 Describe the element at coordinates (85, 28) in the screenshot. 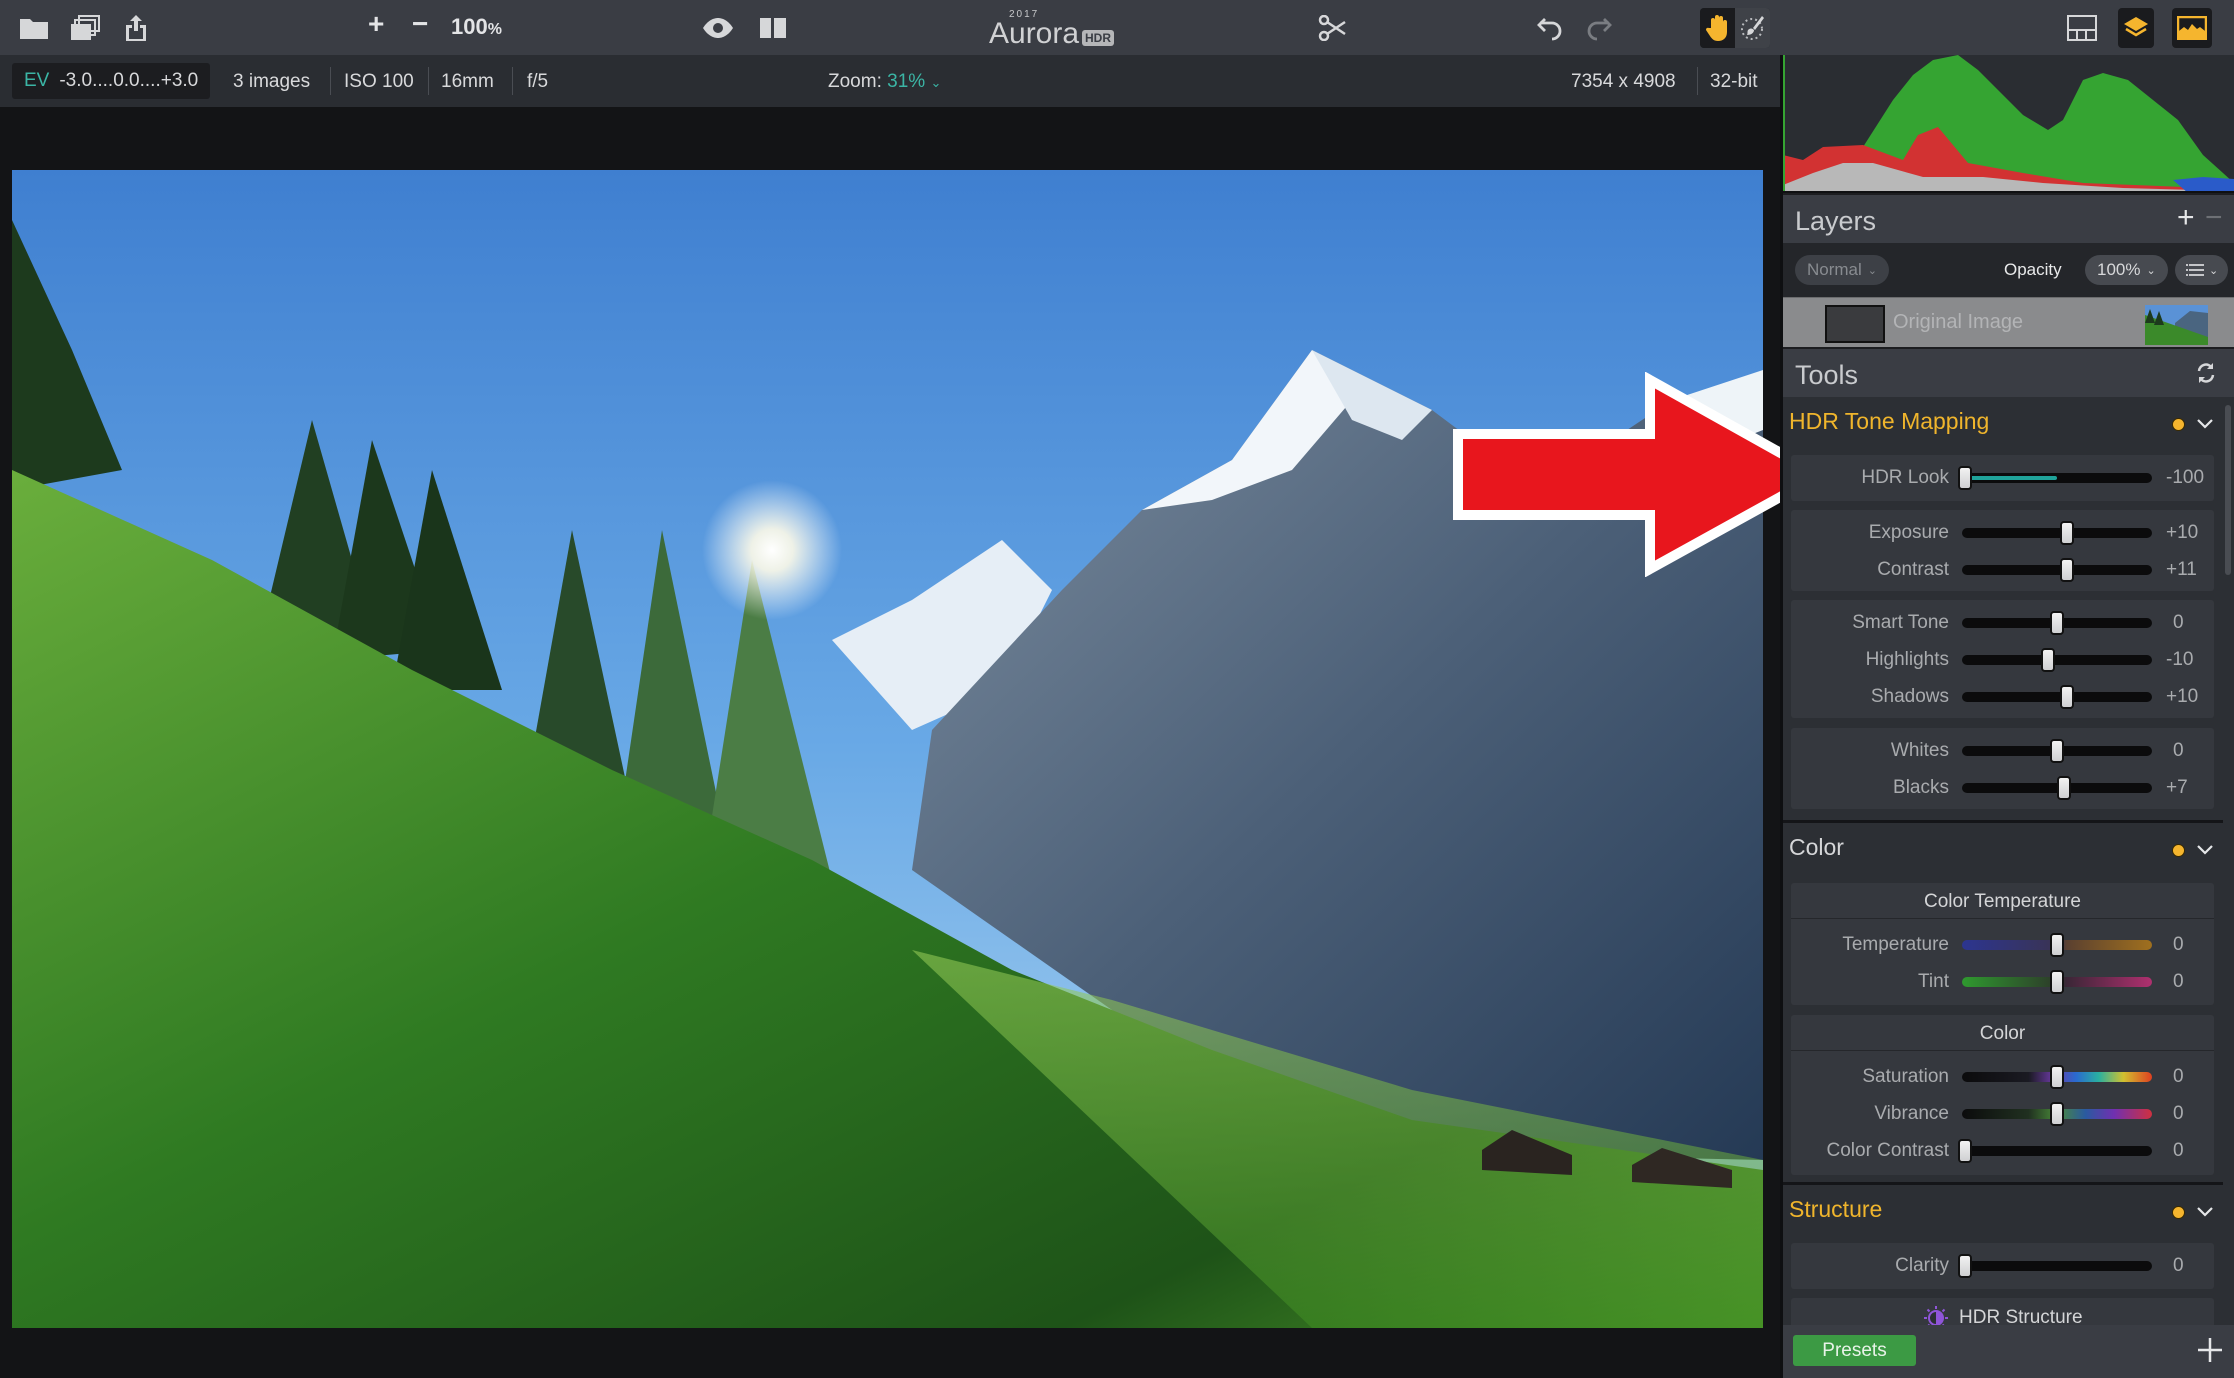

I see `stack-icon` at that location.